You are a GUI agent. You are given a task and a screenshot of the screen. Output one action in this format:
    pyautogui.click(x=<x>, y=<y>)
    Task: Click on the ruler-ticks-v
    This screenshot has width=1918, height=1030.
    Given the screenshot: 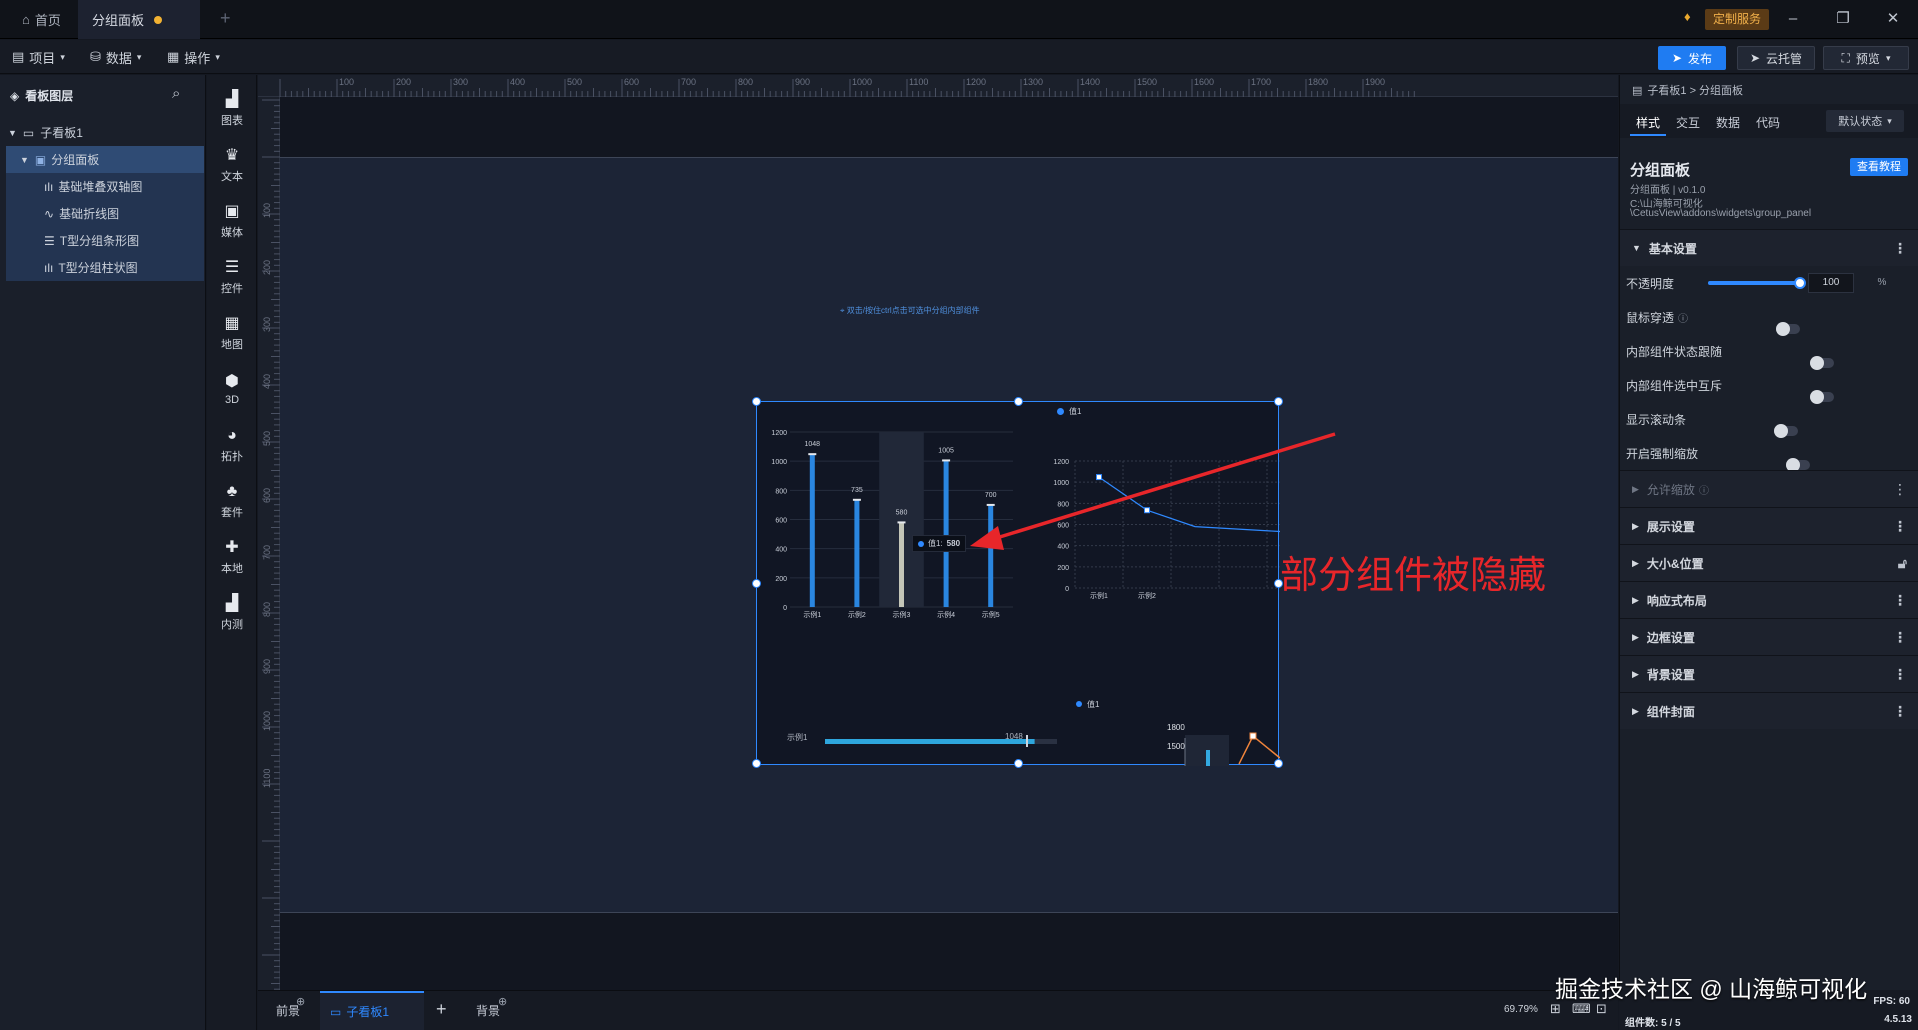 What is the action you would take?
    pyautogui.click(x=271, y=544)
    